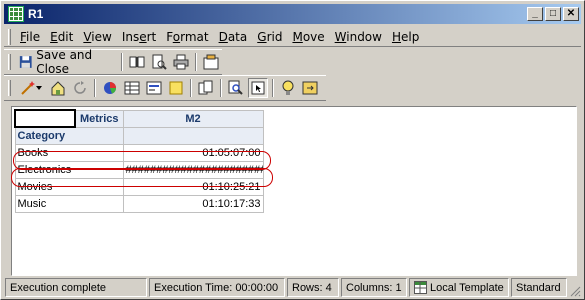 The width and height of the screenshot is (585, 300). I want to click on close-button: ✕, so click(571, 14).